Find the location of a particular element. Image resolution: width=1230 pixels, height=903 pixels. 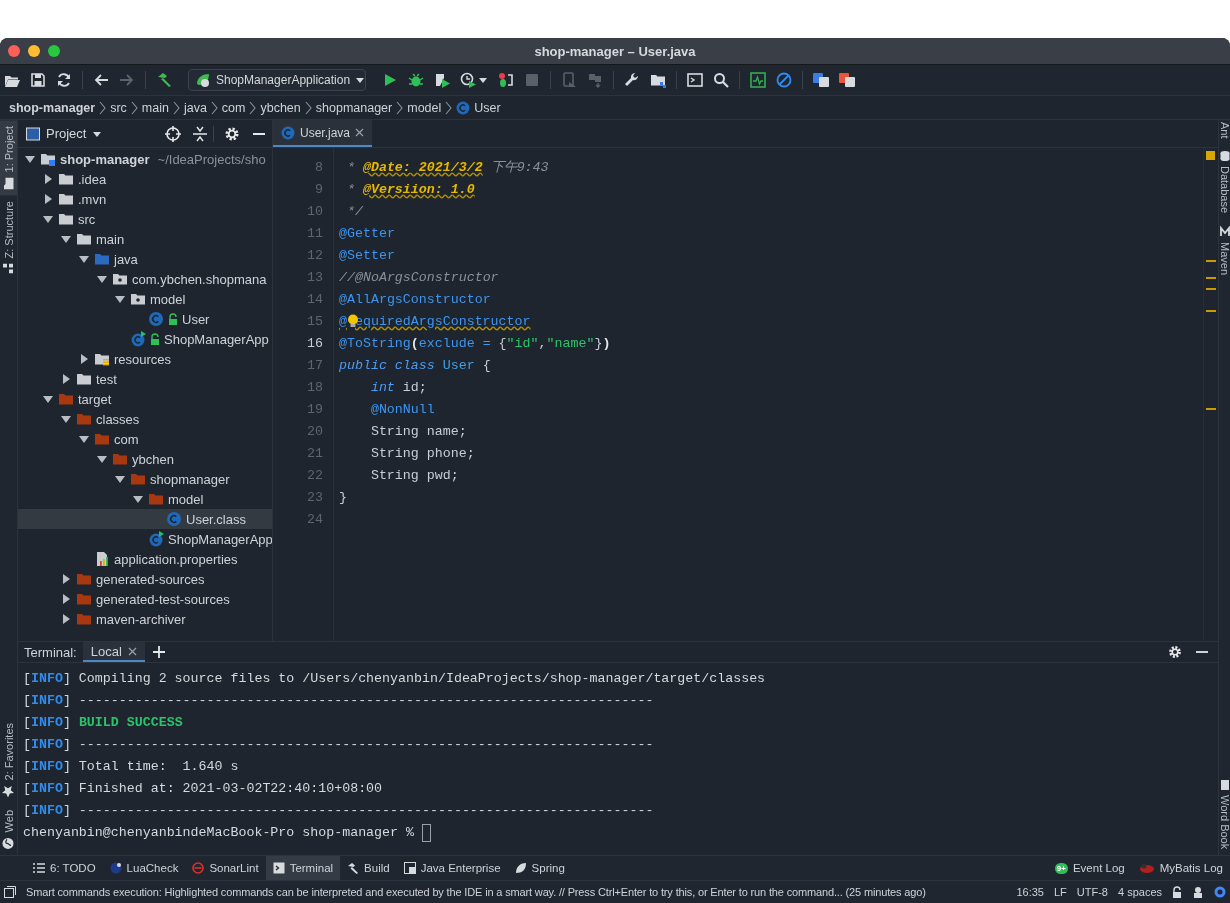

breadcrumb-item: src is located at coordinates (118, 107).